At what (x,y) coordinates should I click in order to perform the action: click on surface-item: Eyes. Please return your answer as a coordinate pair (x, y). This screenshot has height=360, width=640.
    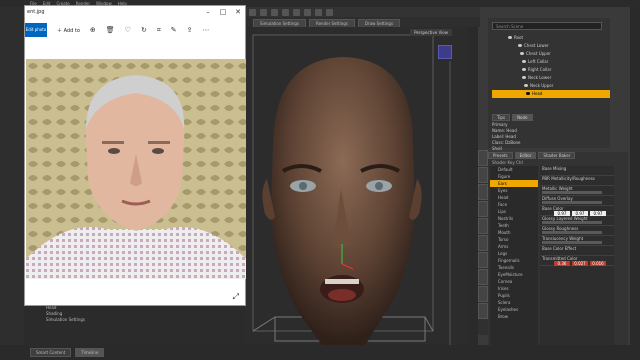
    Looking at the image, I should click on (514, 190).